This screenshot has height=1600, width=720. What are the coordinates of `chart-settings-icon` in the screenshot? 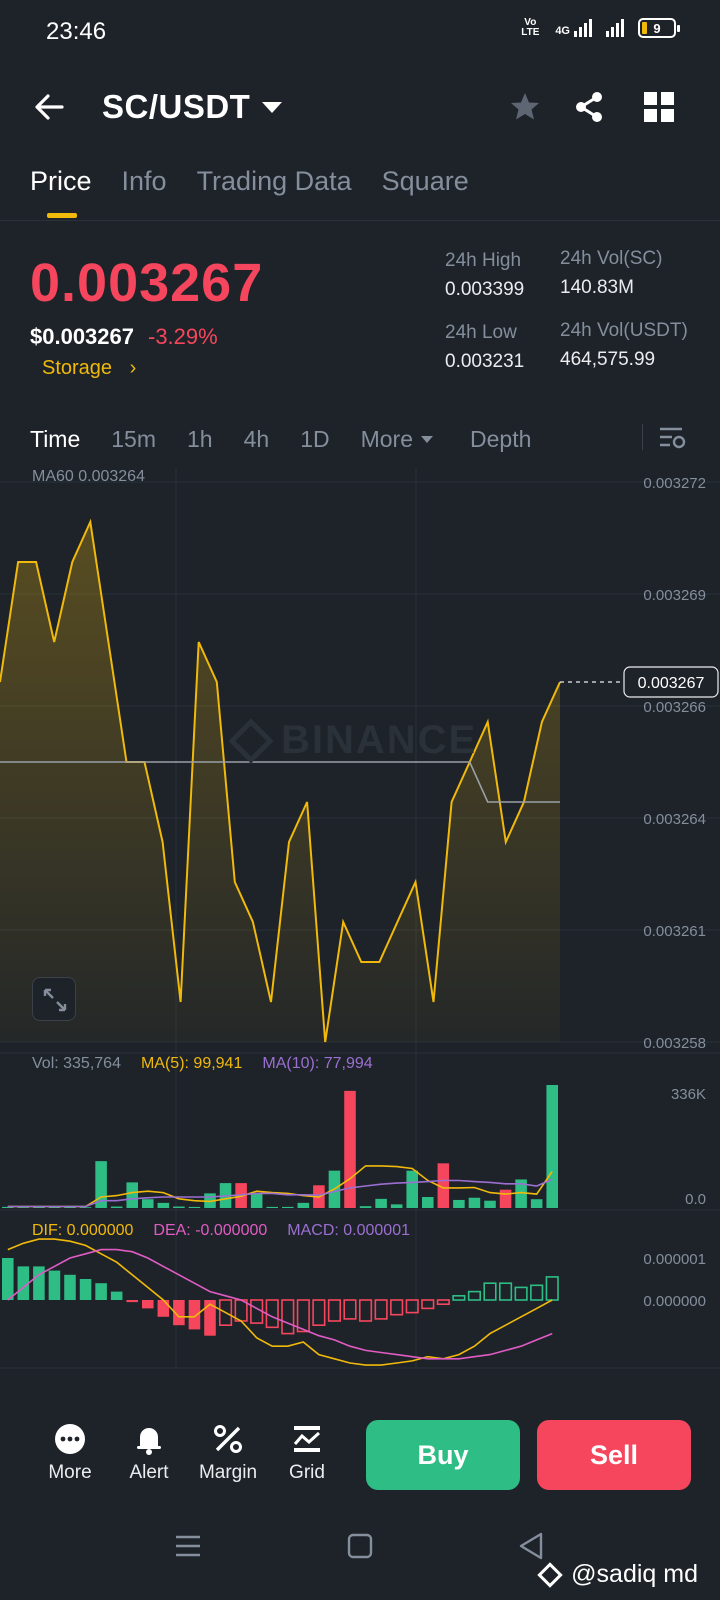 It's located at (672, 438).